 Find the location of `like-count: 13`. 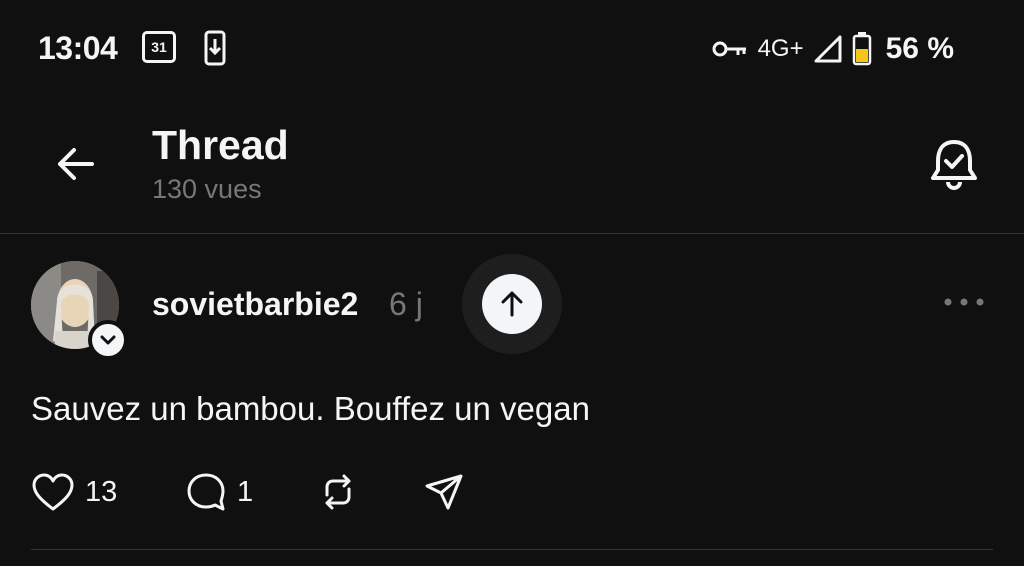

like-count: 13 is located at coordinates (101, 491).